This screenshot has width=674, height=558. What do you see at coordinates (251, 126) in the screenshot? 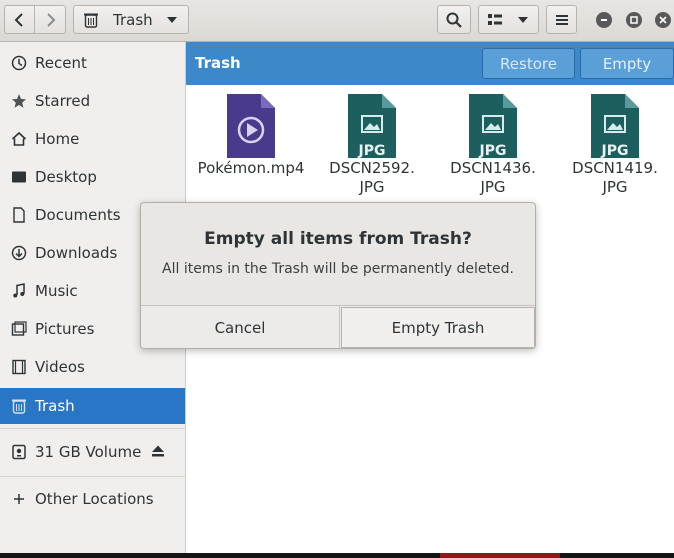
I see `video-file-icon` at bounding box center [251, 126].